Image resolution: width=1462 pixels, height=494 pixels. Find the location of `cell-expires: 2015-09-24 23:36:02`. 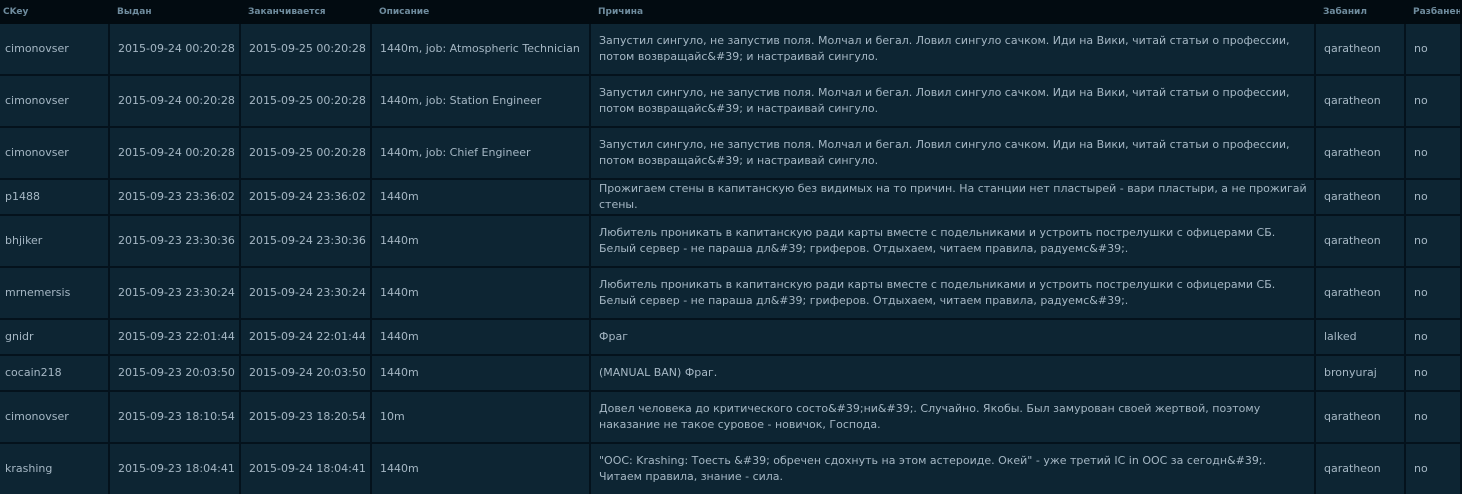

cell-expires: 2015-09-24 23:36:02 is located at coordinates (306, 198).